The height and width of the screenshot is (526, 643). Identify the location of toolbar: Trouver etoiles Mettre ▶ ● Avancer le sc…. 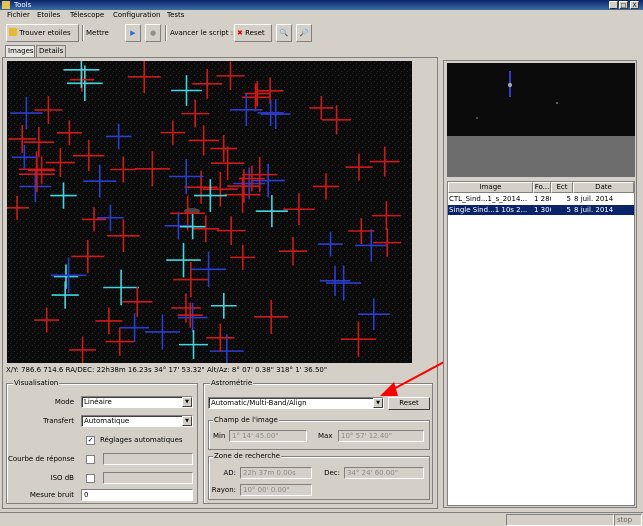
(321, 33).